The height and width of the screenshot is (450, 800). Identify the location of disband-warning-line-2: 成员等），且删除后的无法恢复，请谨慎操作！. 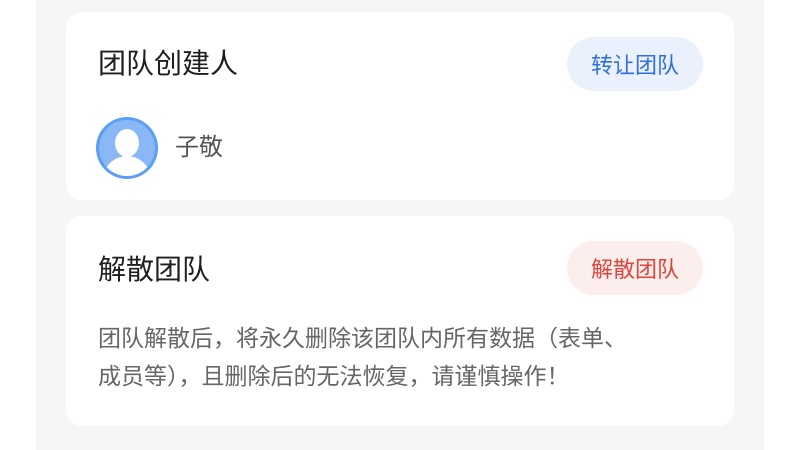
(334, 377).